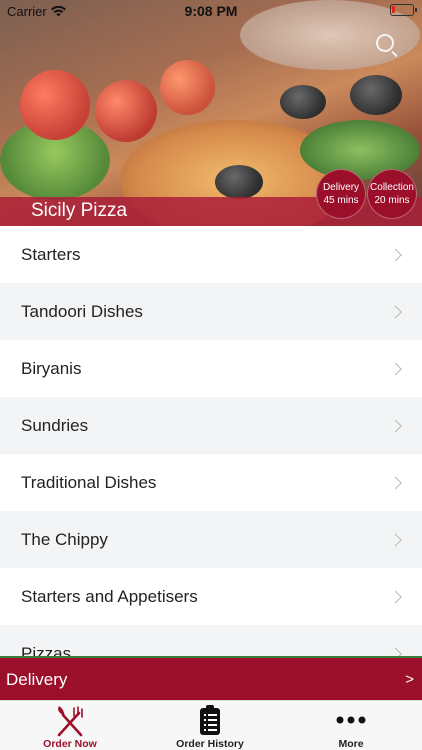 The width and height of the screenshot is (422, 750). What do you see at coordinates (211, 311) in the screenshot?
I see `menu-item-tandoori-dishes: Tandoori Dishes` at bounding box center [211, 311].